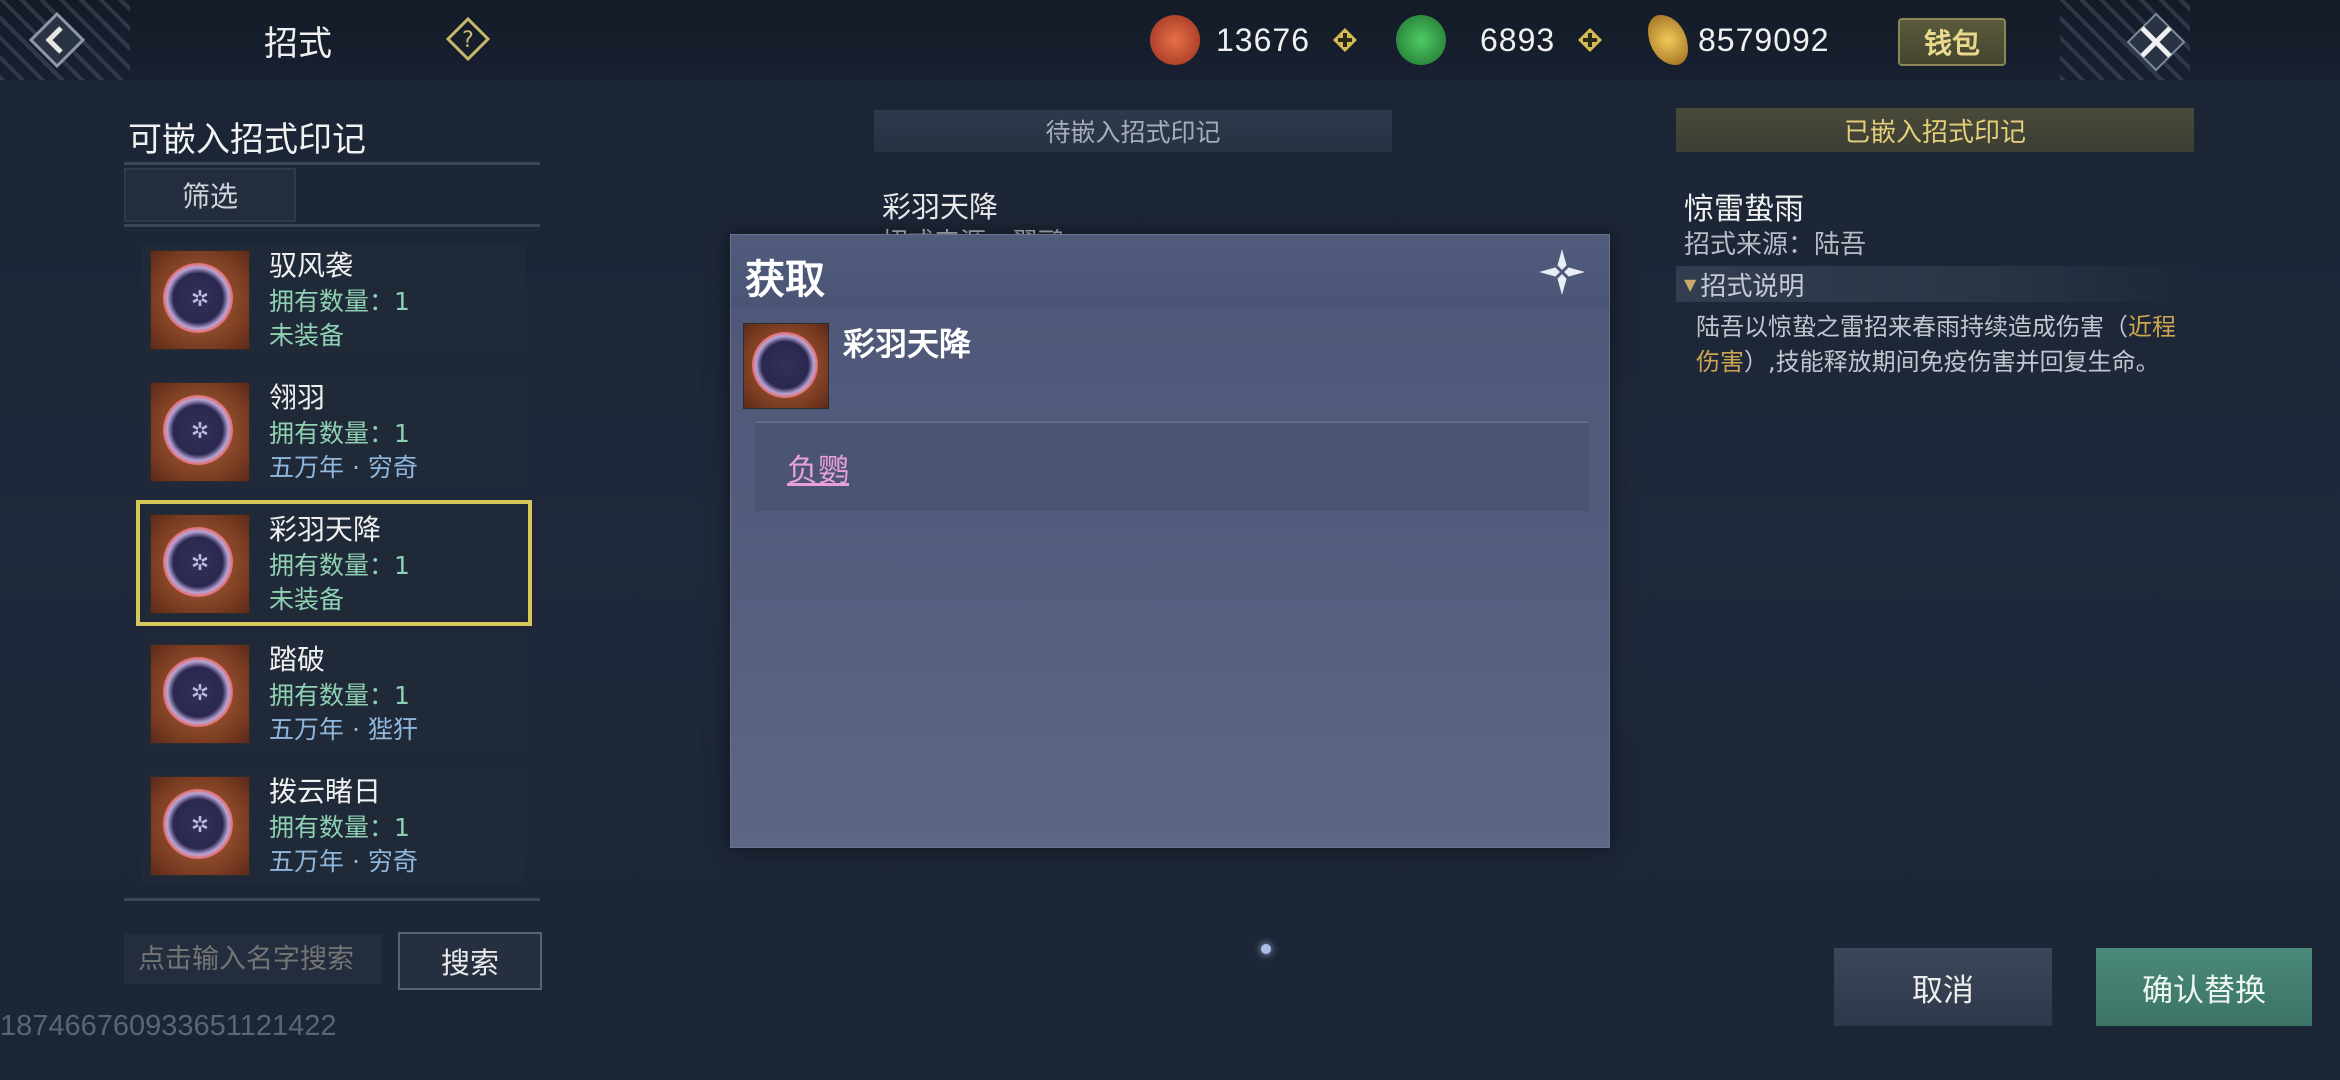 The width and height of the screenshot is (2340, 1080). What do you see at coordinates (1912, 327) in the screenshot?
I see `desc-text: 陆吾以惊蛰之雷招来春雨持续造成伤害（` at bounding box center [1912, 327].